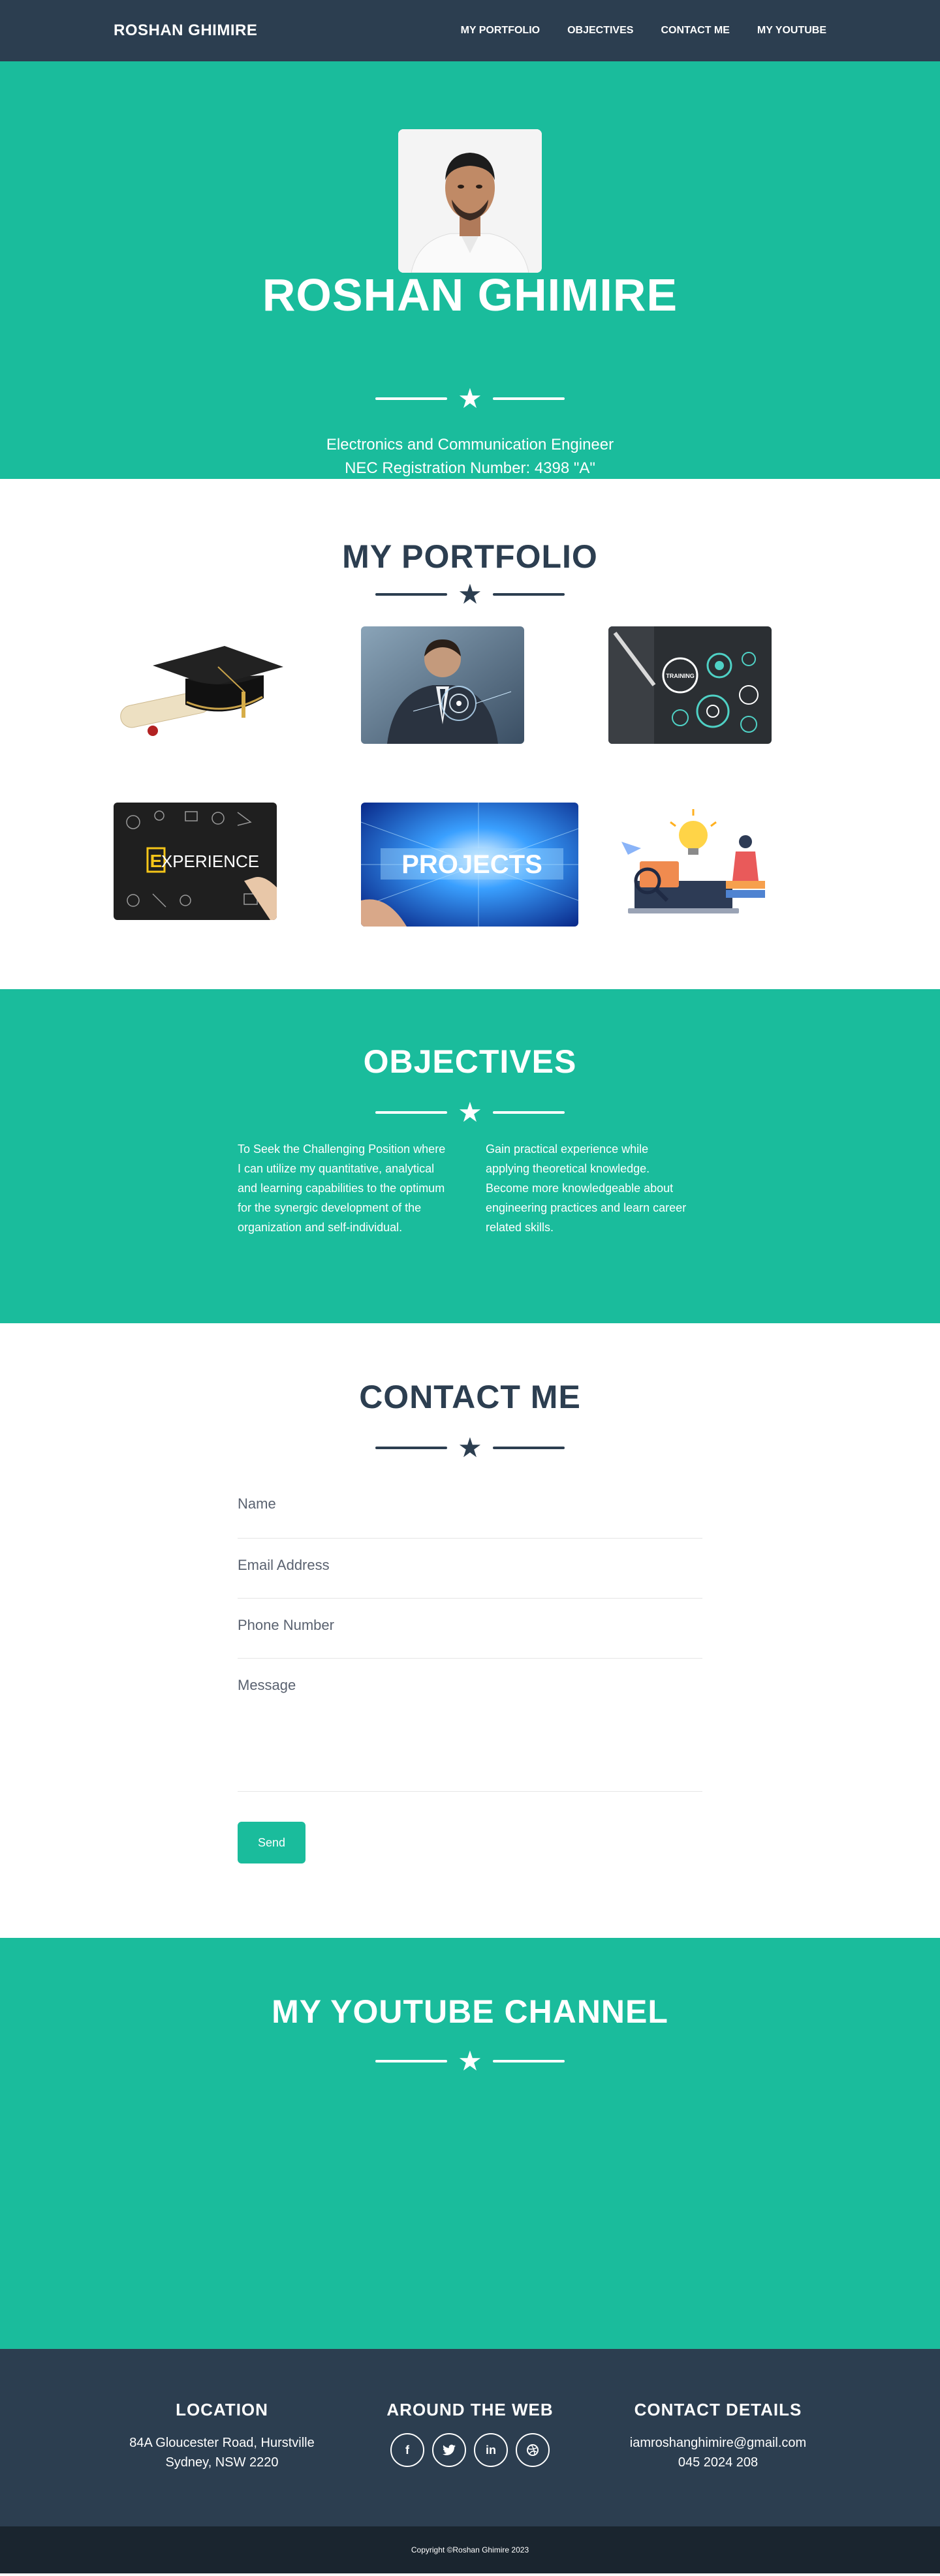 This screenshot has width=940, height=2576. I want to click on copyright-bar: Copyright ©Roshan Ghimire 2023, so click(470, 2549).